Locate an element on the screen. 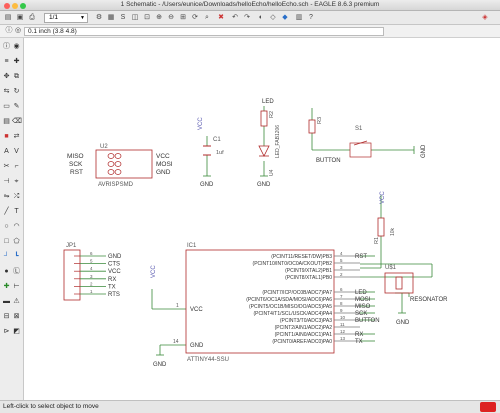 The width and height of the screenshot is (500, 413). sheet-selector: 1/1 ▼ is located at coordinates (66, 18).